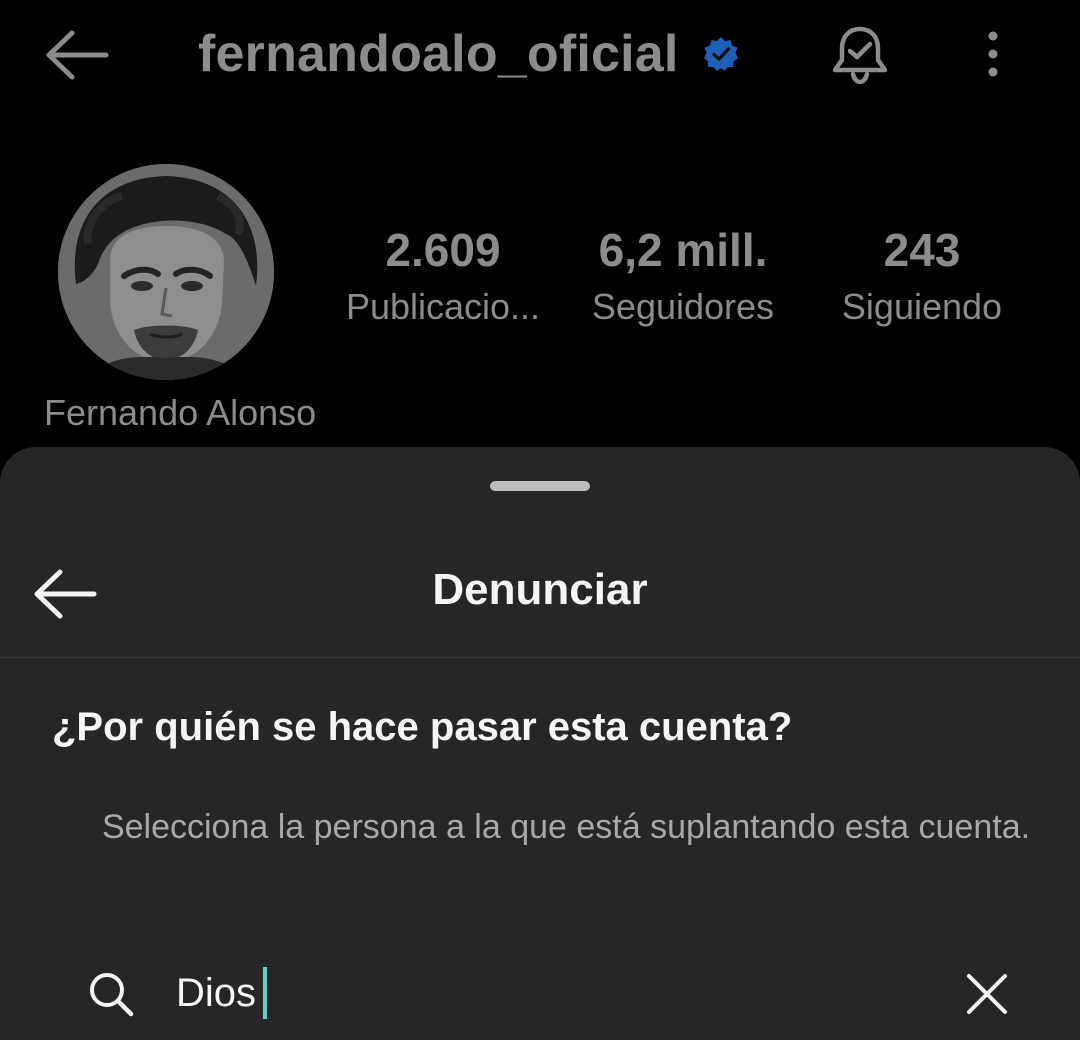 The width and height of the screenshot is (1080, 1040). What do you see at coordinates (540, 589) in the screenshot?
I see `sheet-title: Denunciar` at bounding box center [540, 589].